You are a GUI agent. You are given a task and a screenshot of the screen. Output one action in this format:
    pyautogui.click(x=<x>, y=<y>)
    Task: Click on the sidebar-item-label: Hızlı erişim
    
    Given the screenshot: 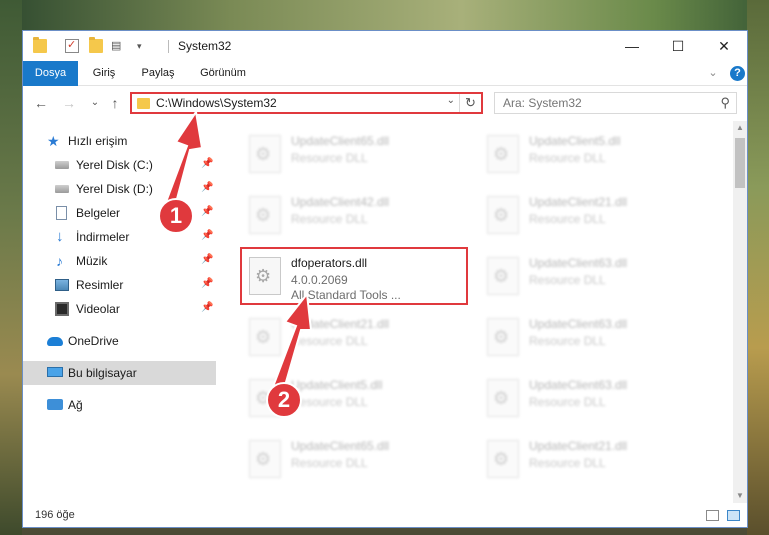 What is the action you would take?
    pyautogui.click(x=98, y=141)
    